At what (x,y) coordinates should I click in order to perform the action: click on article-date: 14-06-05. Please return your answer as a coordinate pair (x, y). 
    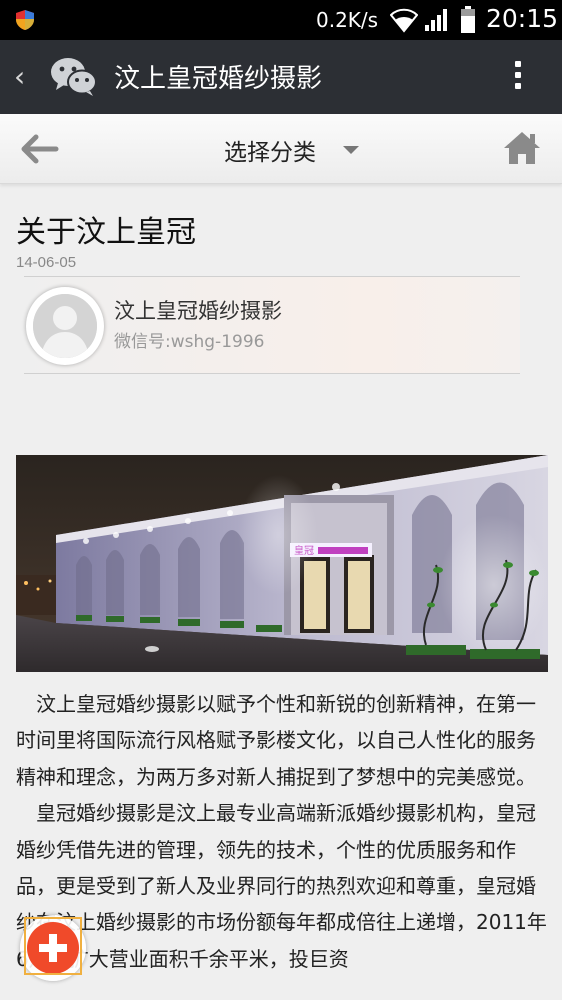
    Looking at the image, I should click on (46, 262).